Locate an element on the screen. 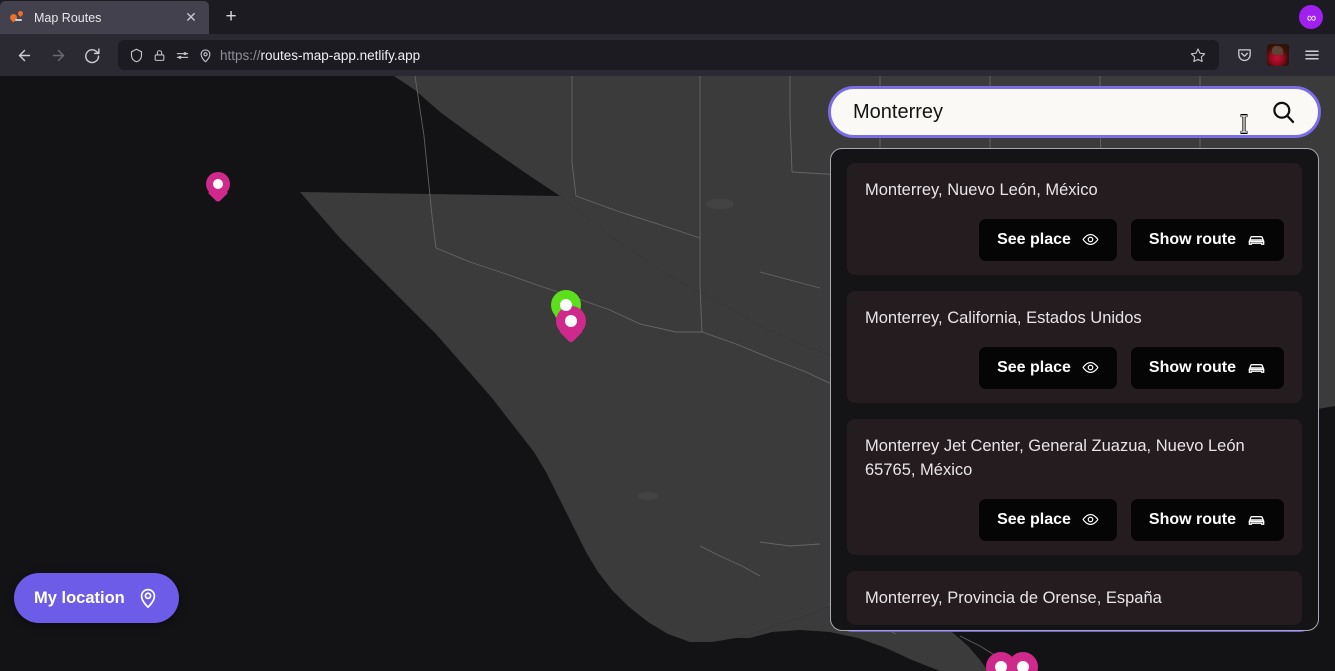 This screenshot has height=671, width=1335. url-bar: https://routes-map-app.netlify.app is located at coordinates (668, 55).